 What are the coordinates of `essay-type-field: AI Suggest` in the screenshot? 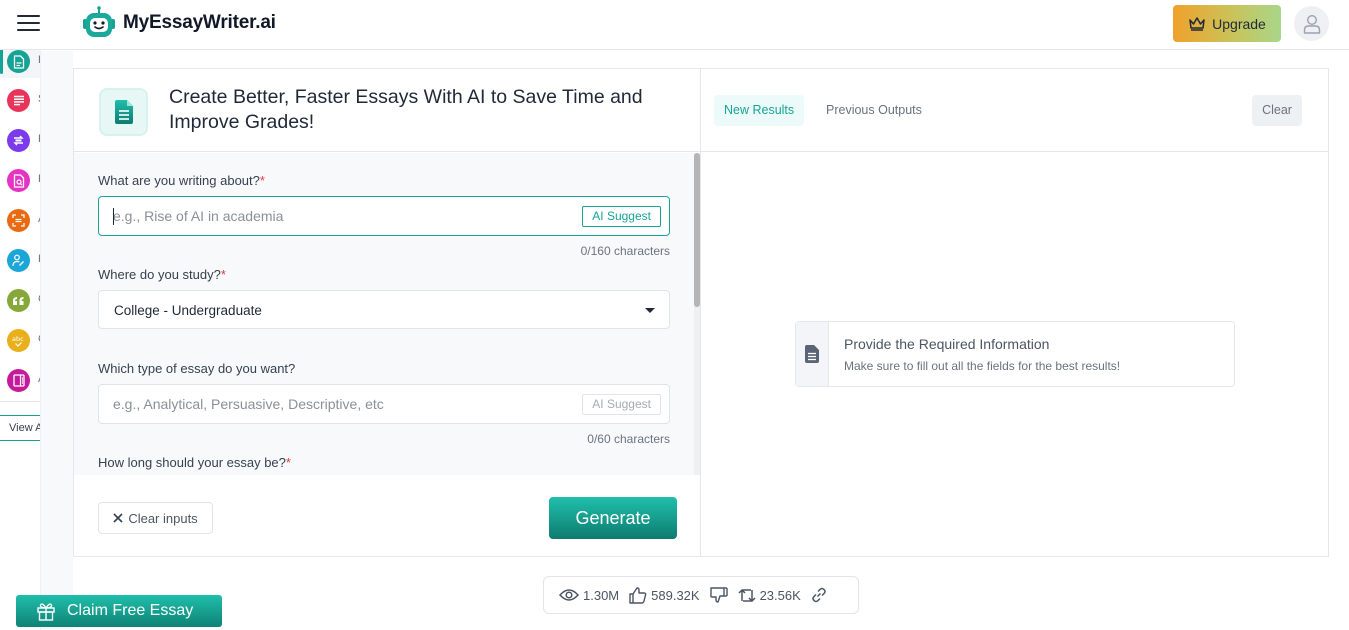 It's located at (384, 404).